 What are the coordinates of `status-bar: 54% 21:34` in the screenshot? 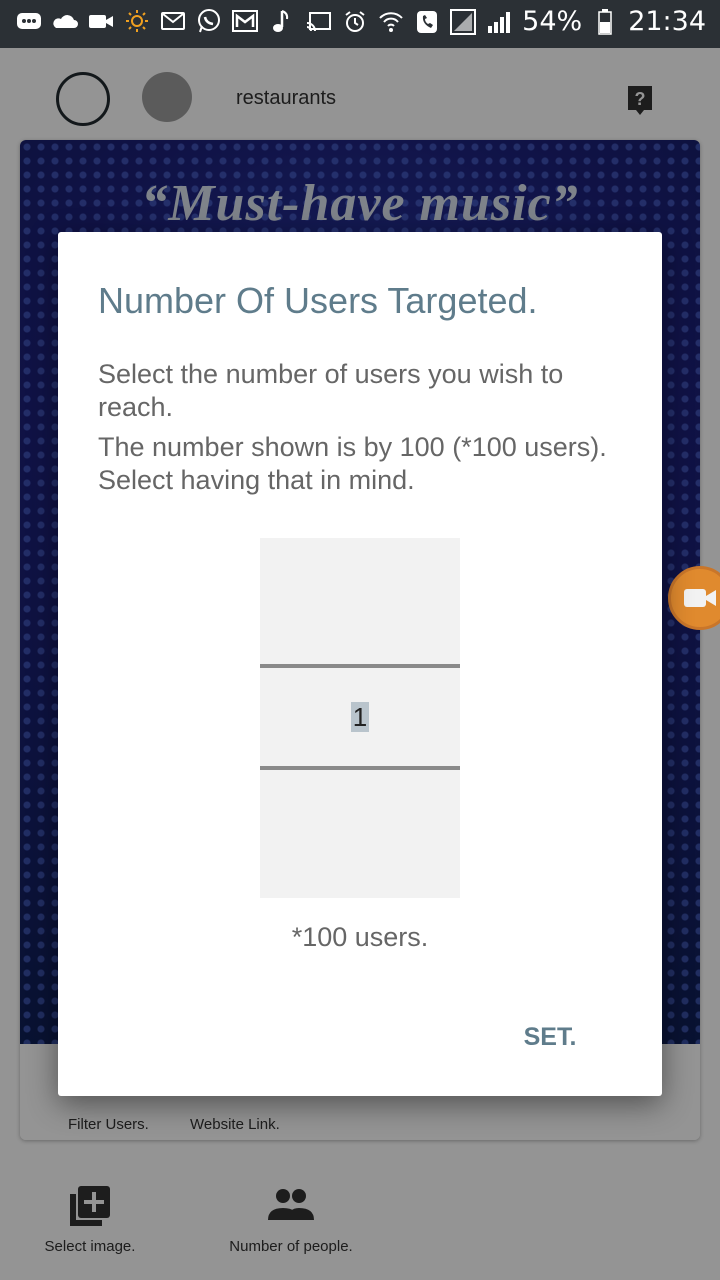 It's located at (360, 24).